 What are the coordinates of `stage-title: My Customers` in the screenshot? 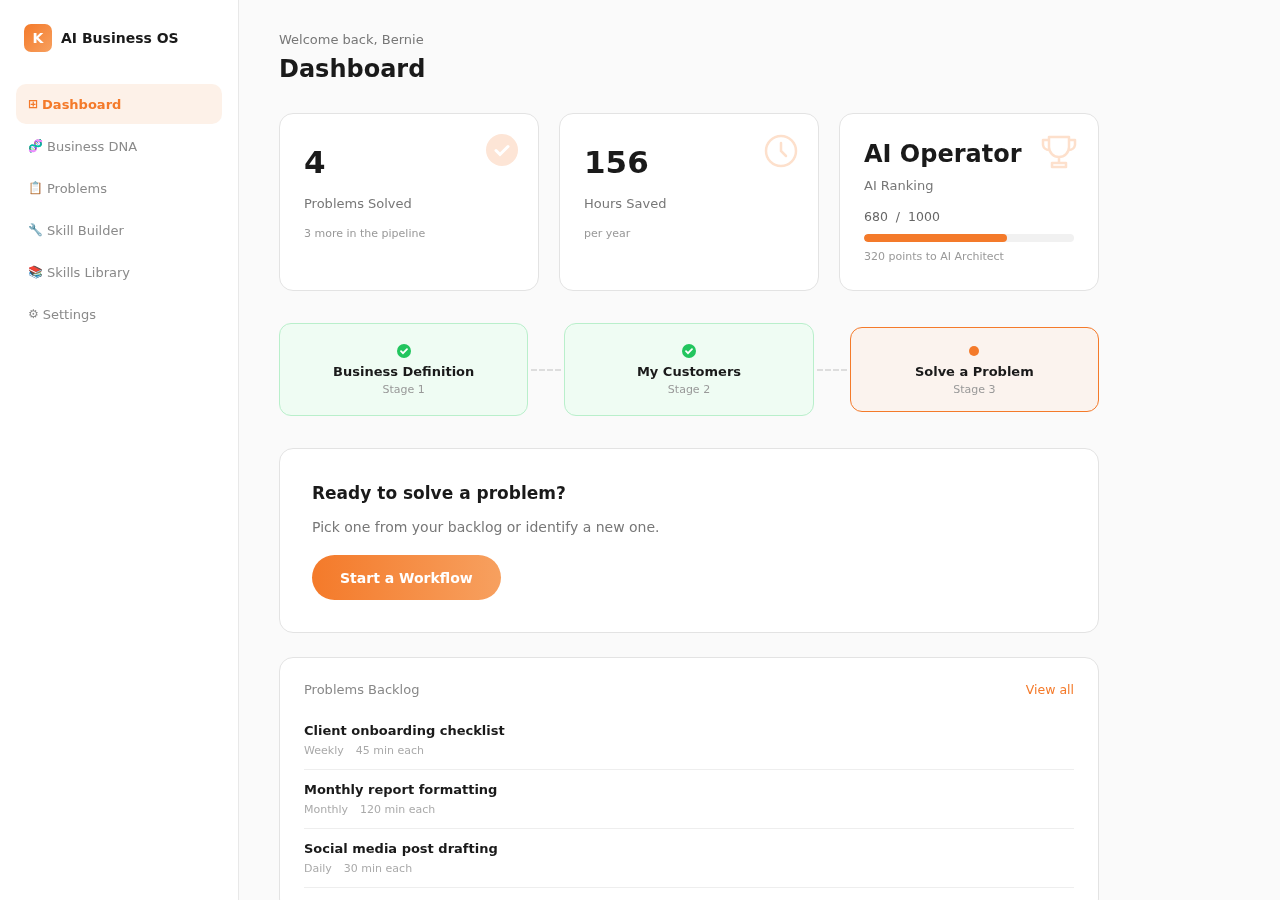 It's located at (689, 371).